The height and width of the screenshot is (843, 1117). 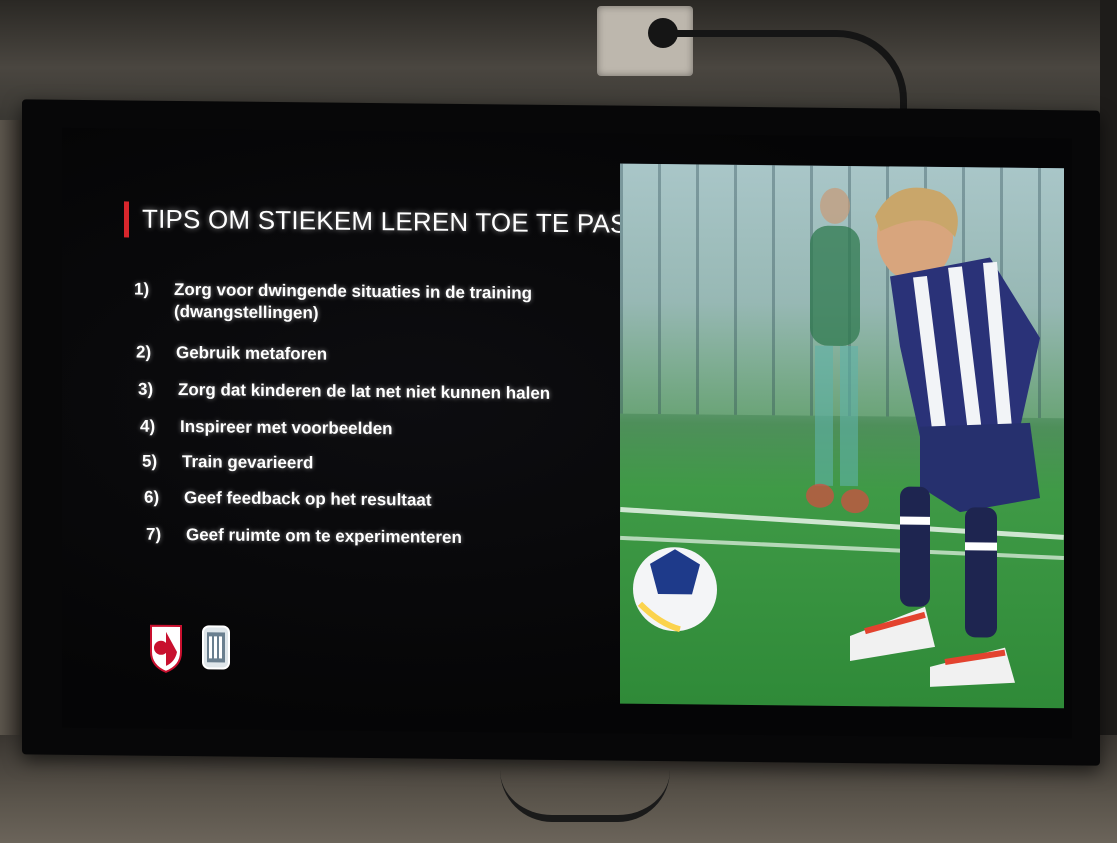 What do you see at coordinates (308, 499) in the screenshot?
I see `tip-text: Geef feedback op het resultaat` at bounding box center [308, 499].